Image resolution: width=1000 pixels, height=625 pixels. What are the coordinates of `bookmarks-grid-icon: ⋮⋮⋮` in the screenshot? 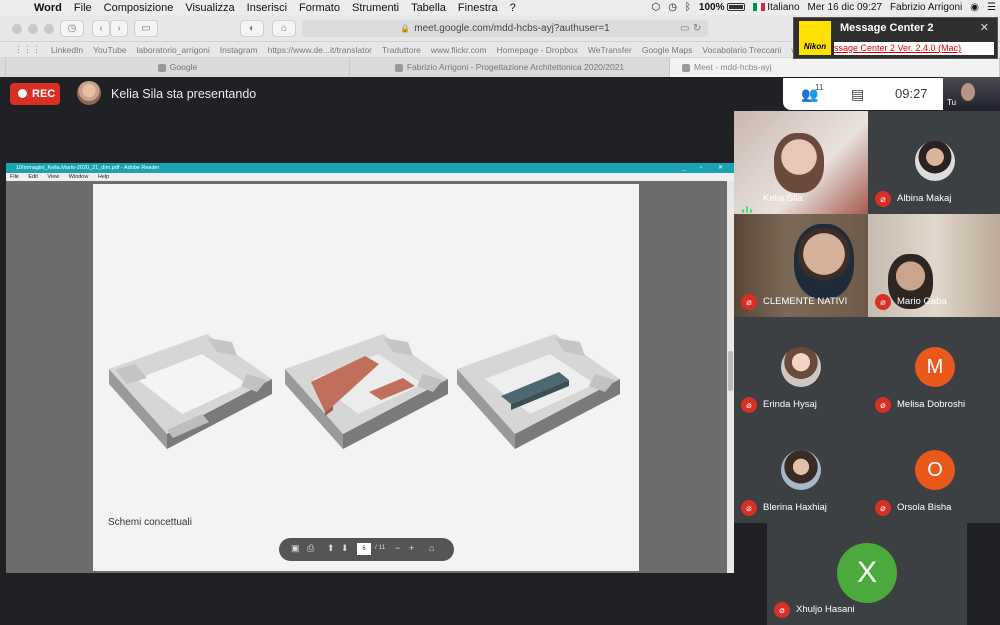 It's located at (27, 49).